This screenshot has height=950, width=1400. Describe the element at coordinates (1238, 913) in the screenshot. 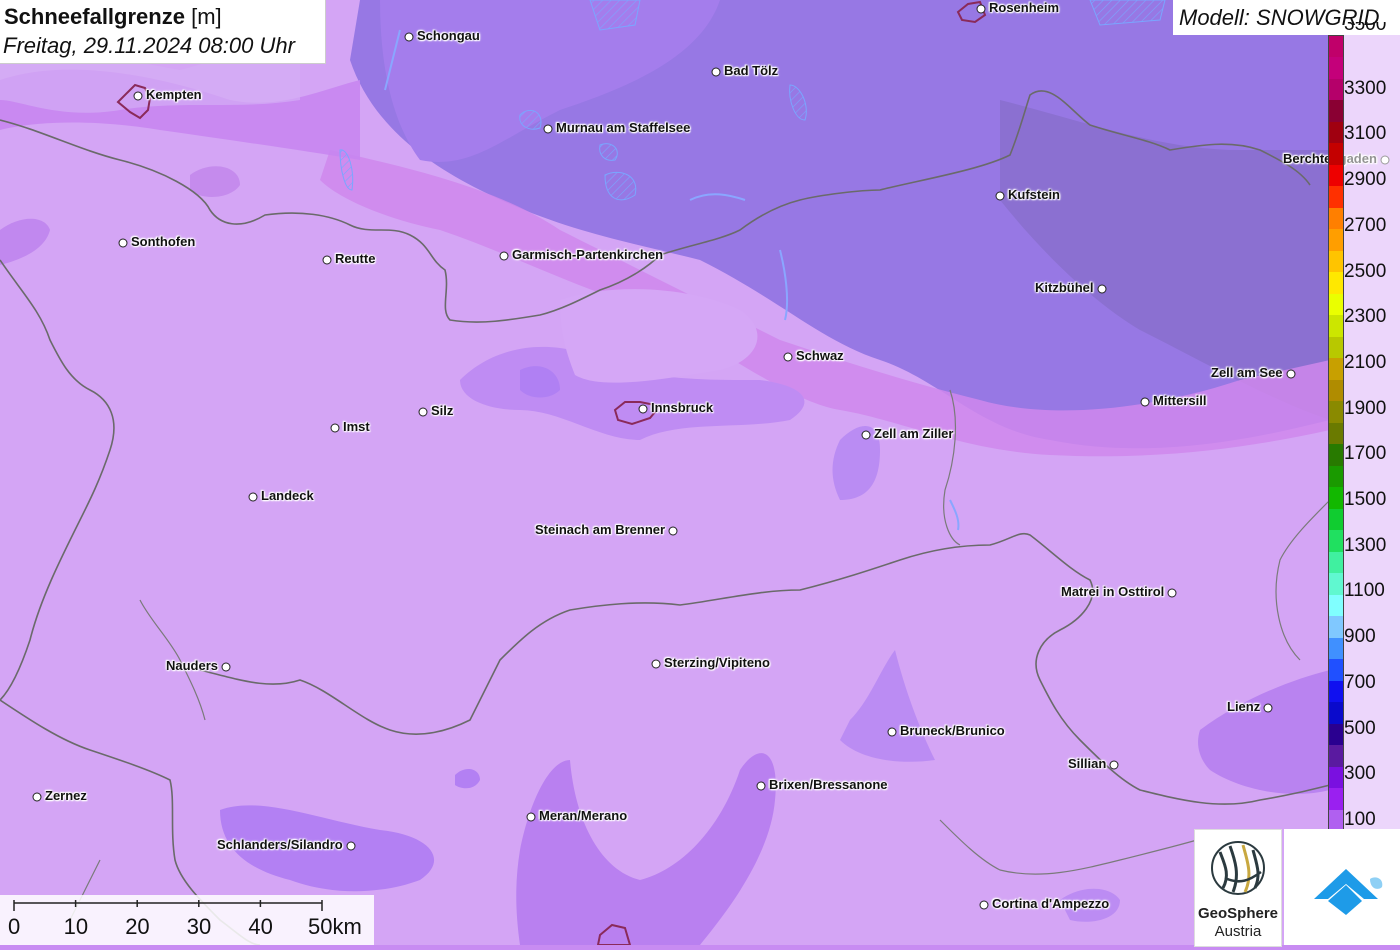

I see `geosphere-name: GeoSphere` at that location.